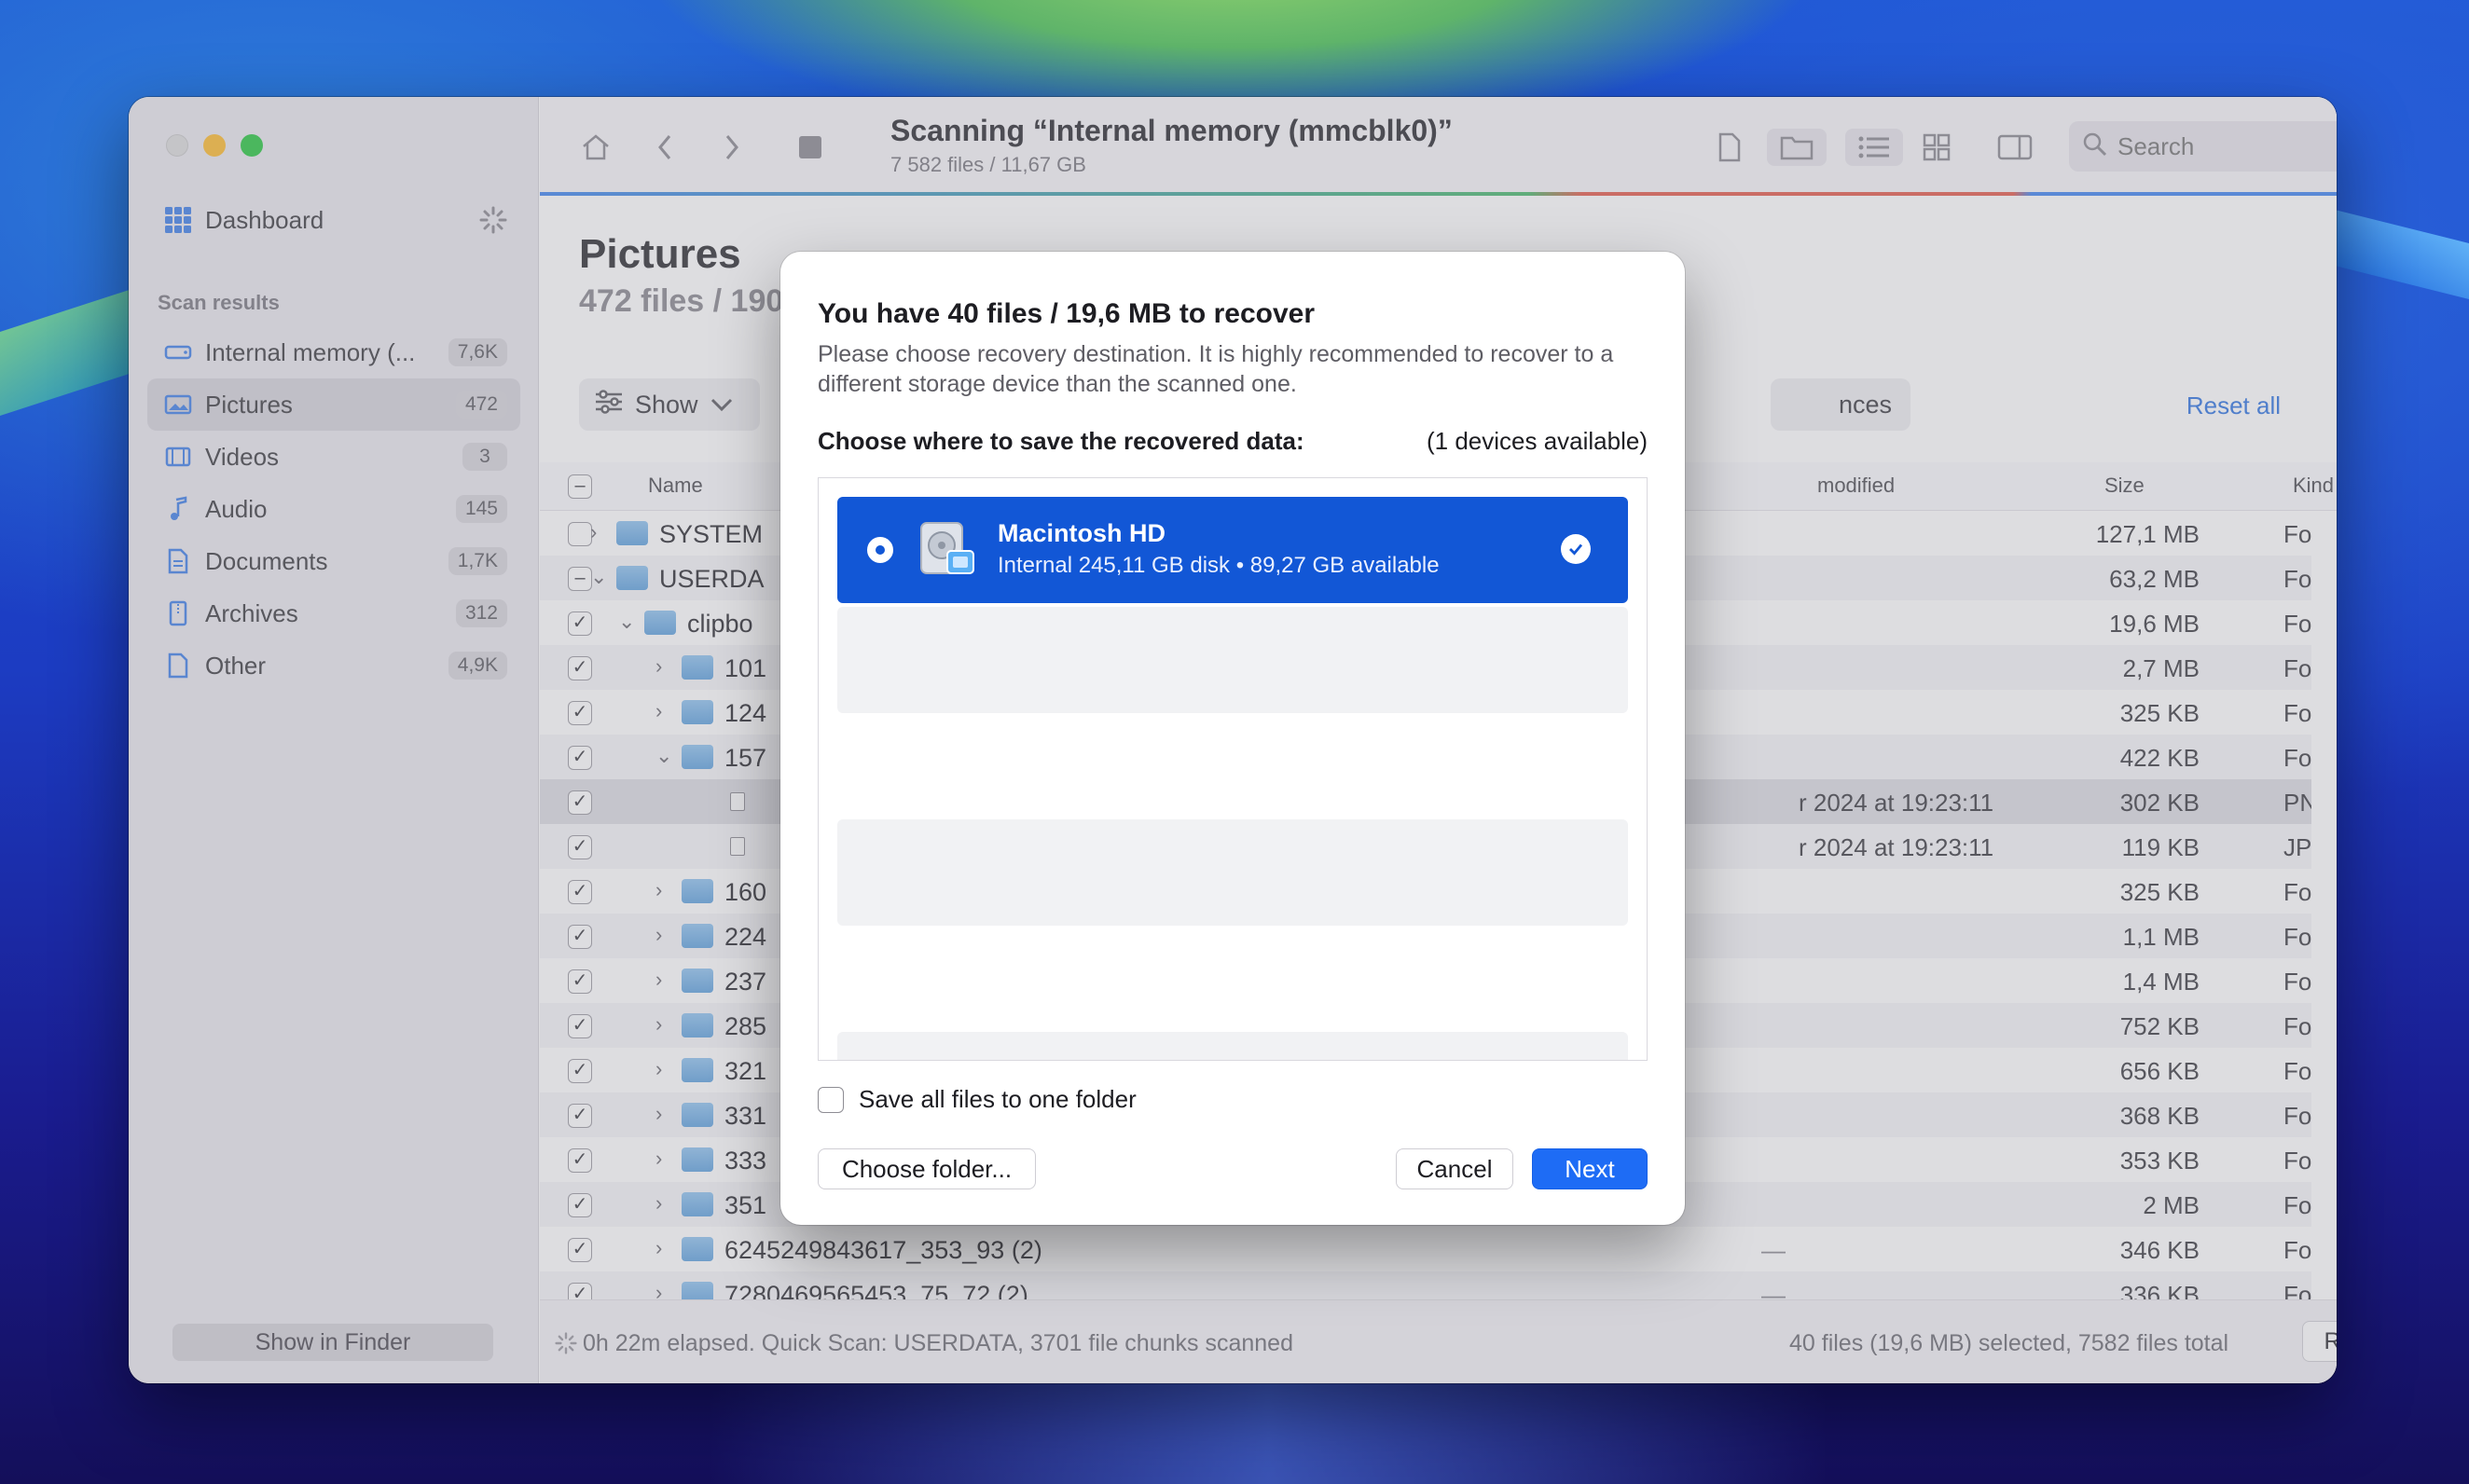 The image size is (2469, 1484). I want to click on save-one-folder-label: Save all files to one folder, so click(998, 1099).